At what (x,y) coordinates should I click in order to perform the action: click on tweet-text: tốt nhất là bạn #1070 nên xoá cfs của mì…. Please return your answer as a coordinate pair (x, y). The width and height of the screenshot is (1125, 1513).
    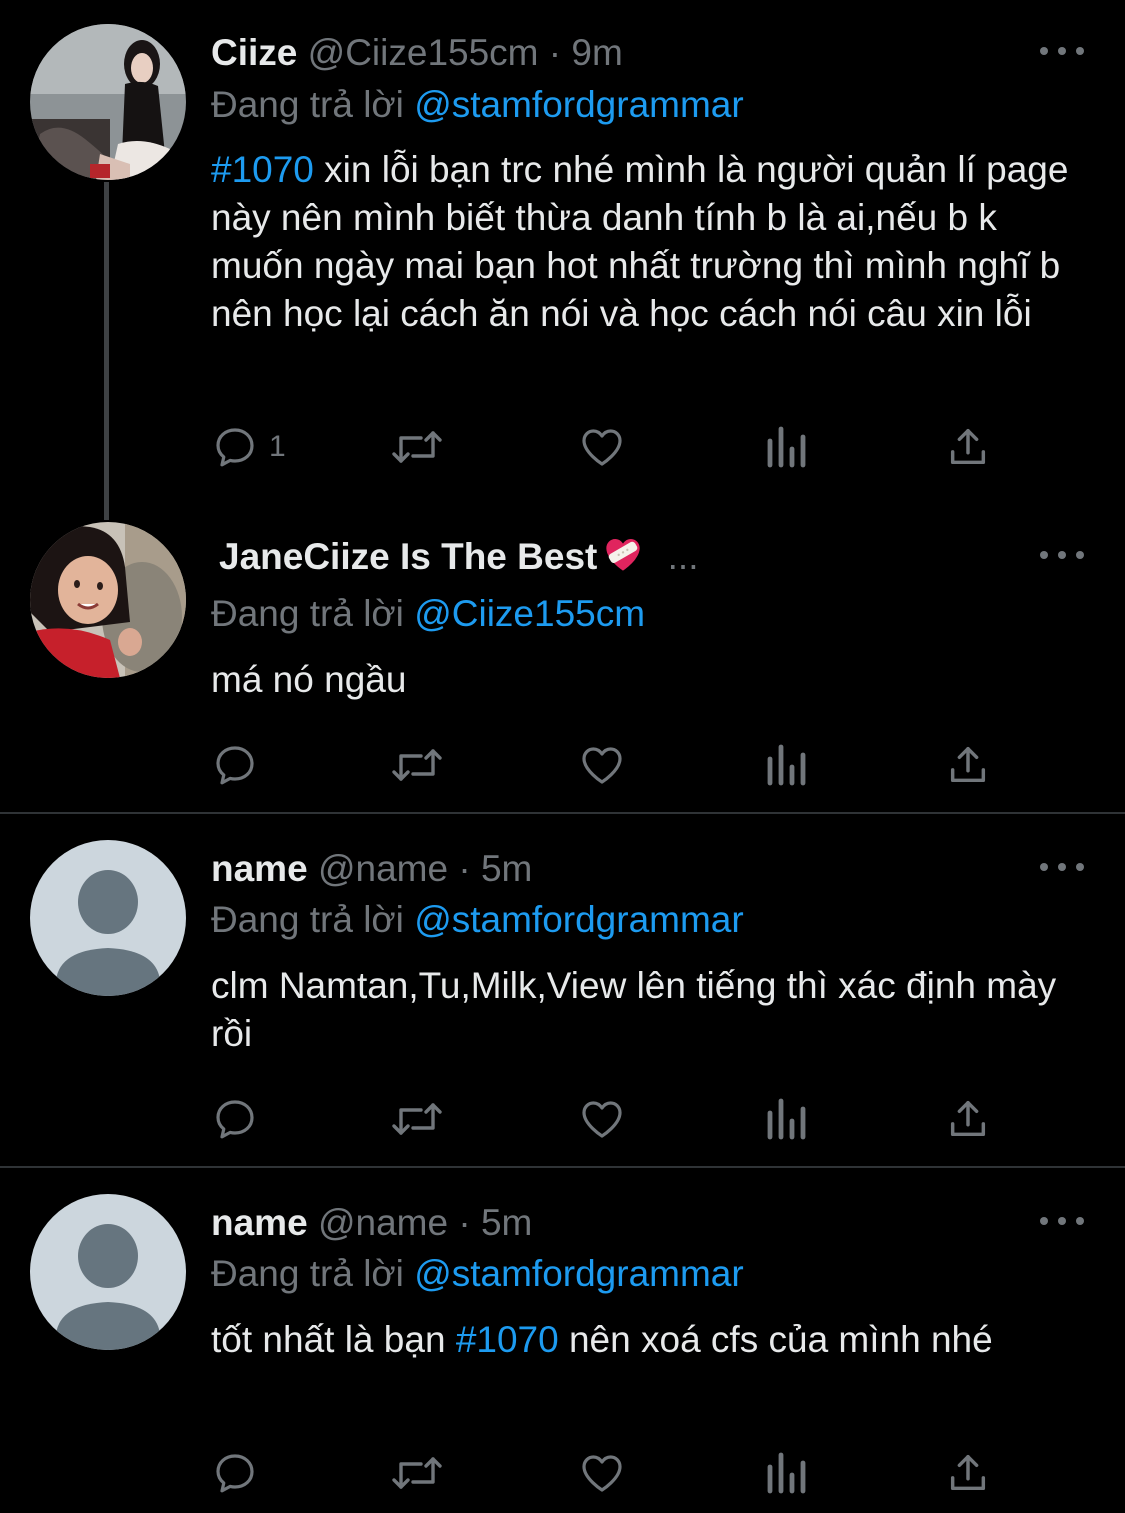
    Looking at the image, I should click on (651, 1340).